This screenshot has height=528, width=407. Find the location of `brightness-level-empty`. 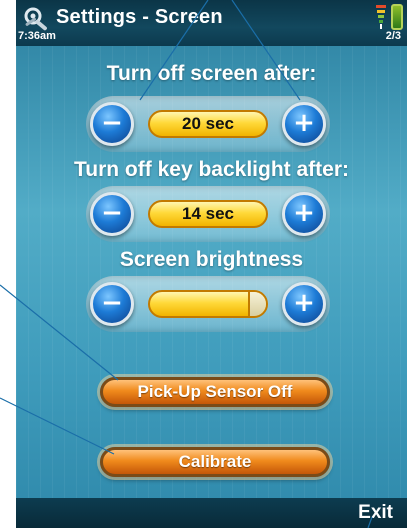

brightness-level-empty is located at coordinates (256, 304).